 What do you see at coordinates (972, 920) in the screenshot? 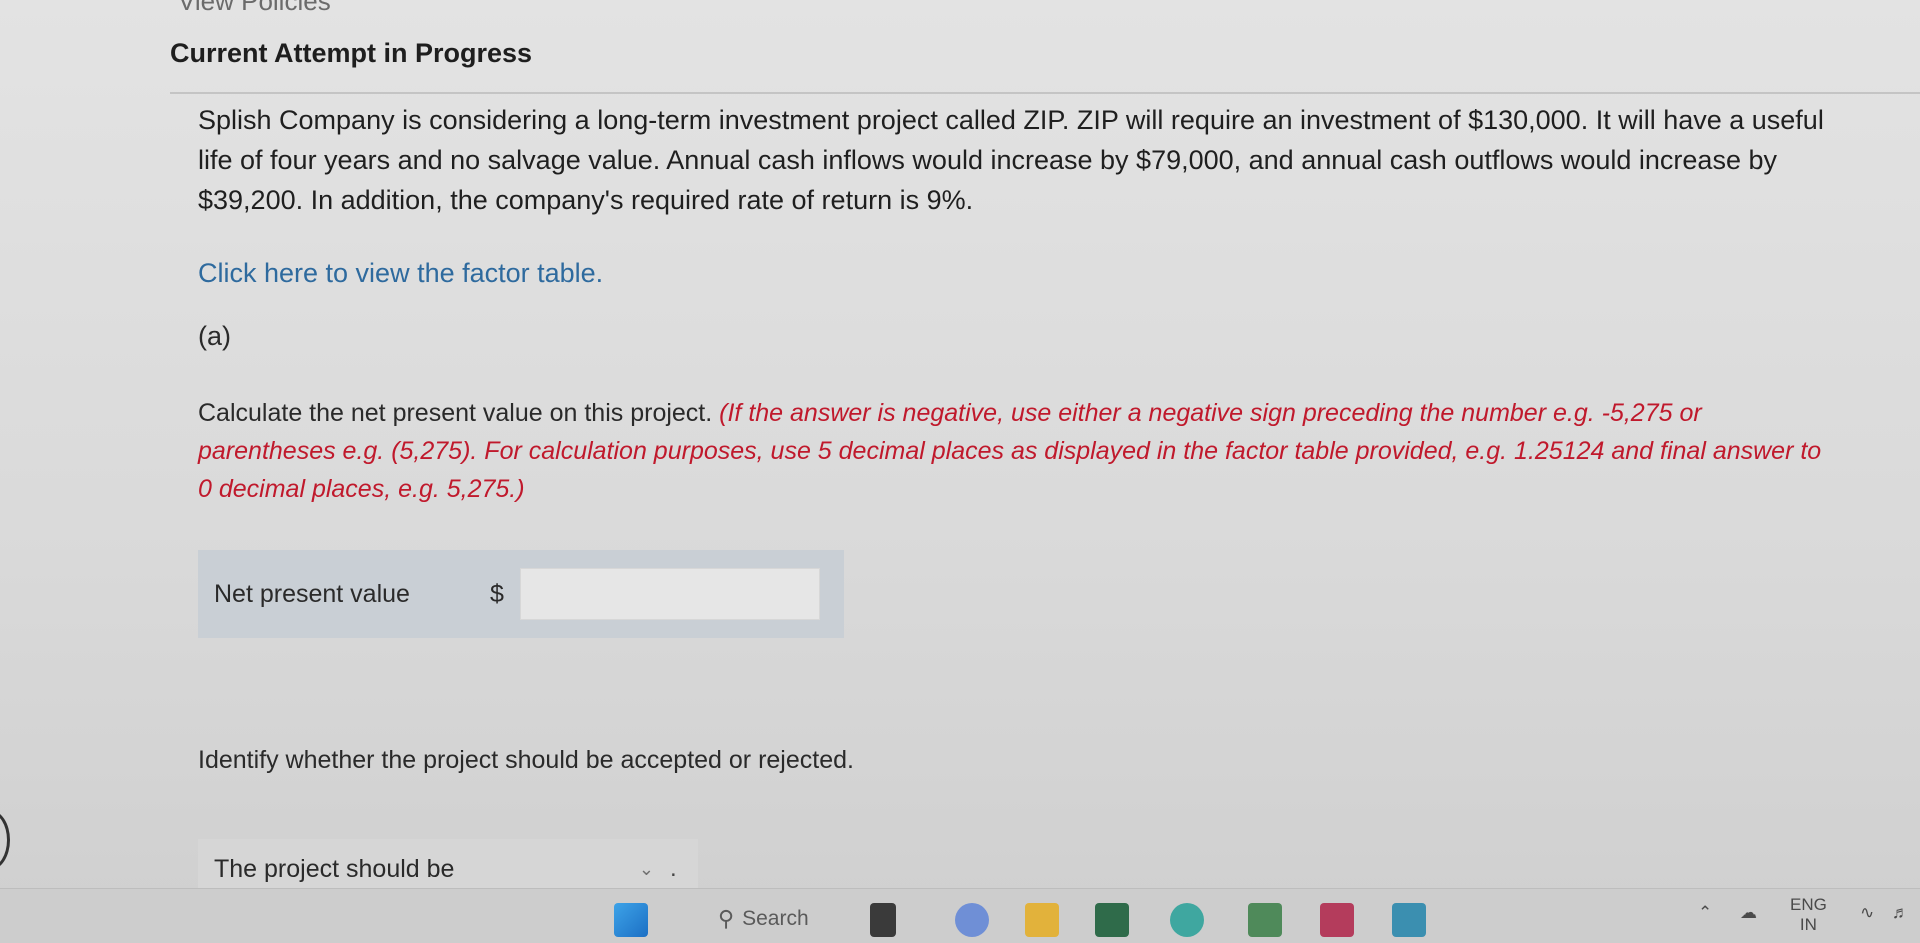
I see `chat-icon` at bounding box center [972, 920].